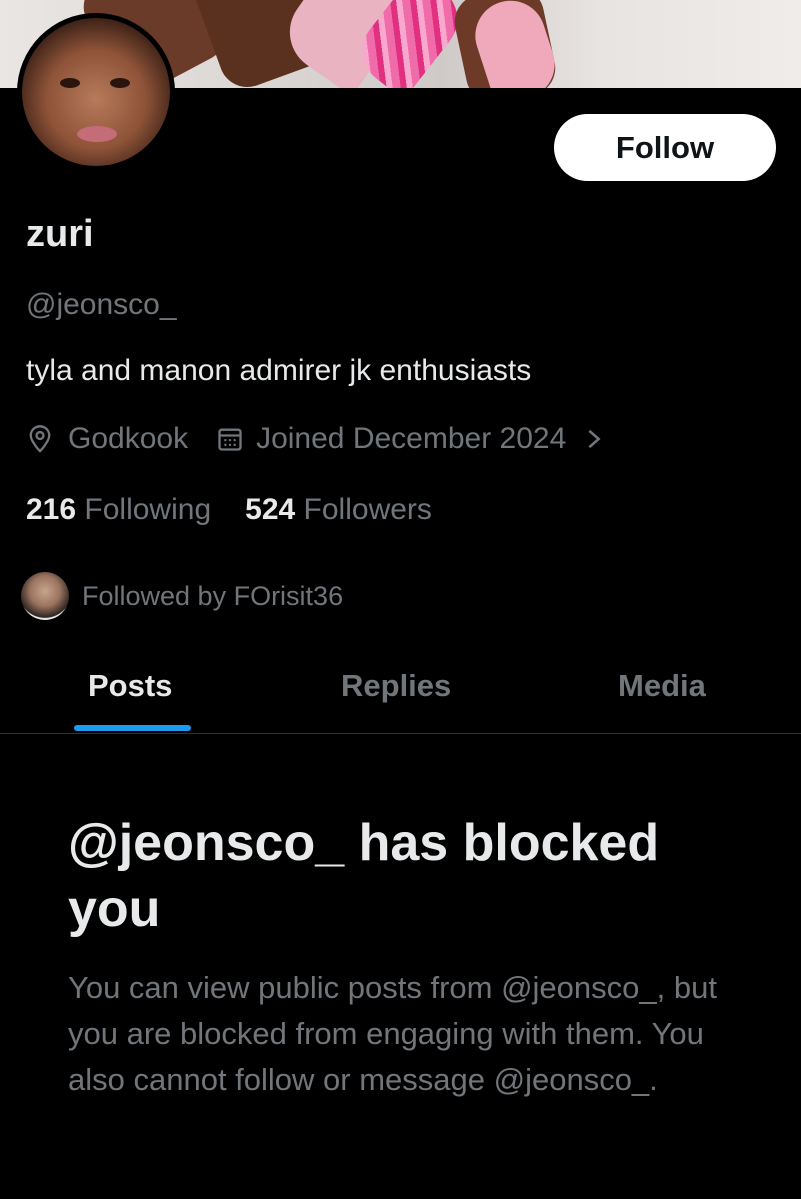  What do you see at coordinates (229, 510) in the screenshot?
I see `profile-stats: 216 Following 524 Followers` at bounding box center [229, 510].